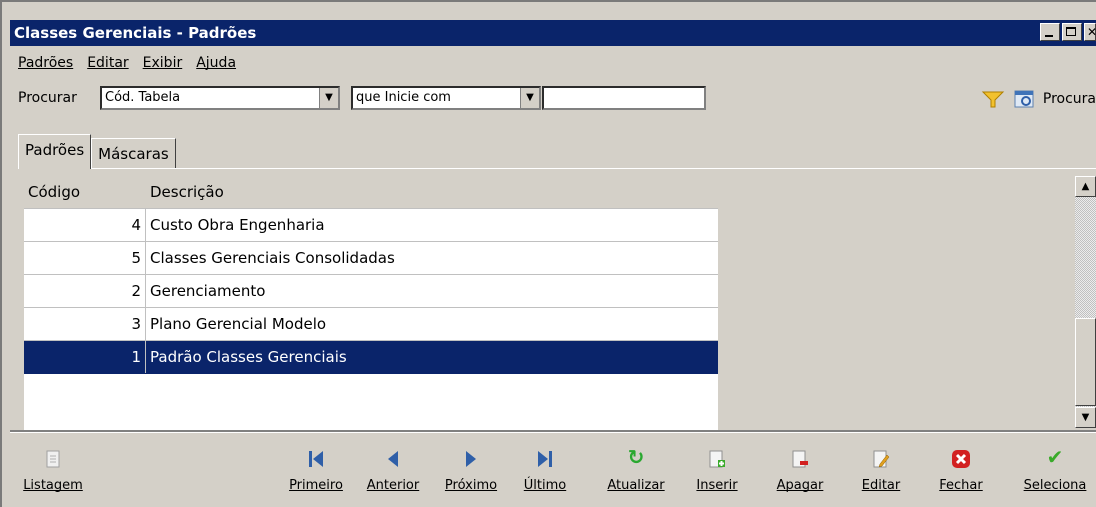 The height and width of the screenshot is (507, 1096). Describe the element at coordinates (1055, 457) in the screenshot. I see `check-icon: ✔` at that location.